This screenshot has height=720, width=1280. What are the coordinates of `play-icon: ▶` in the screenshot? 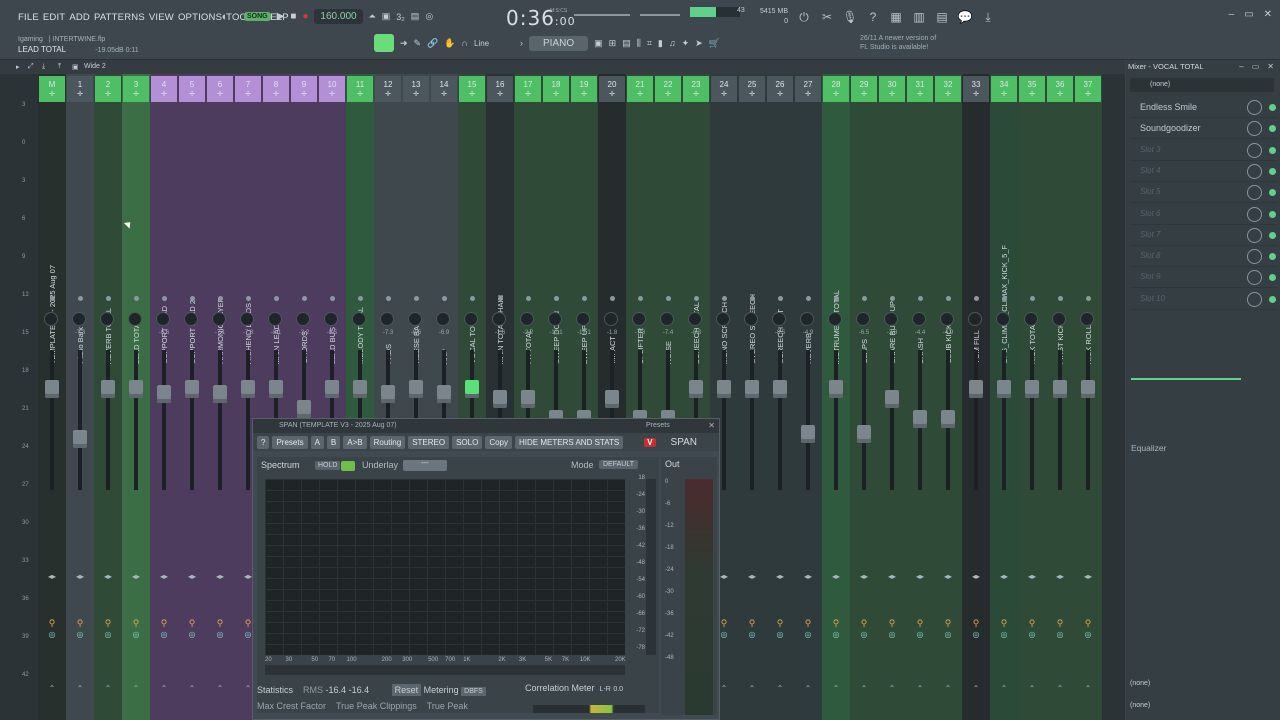 It's located at (281, 16).